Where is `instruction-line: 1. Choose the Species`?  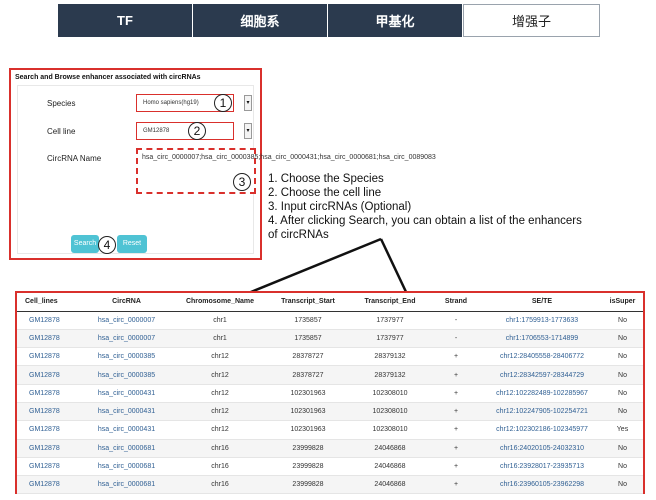 instruction-line: 1. Choose the Species is located at coordinates (326, 179).